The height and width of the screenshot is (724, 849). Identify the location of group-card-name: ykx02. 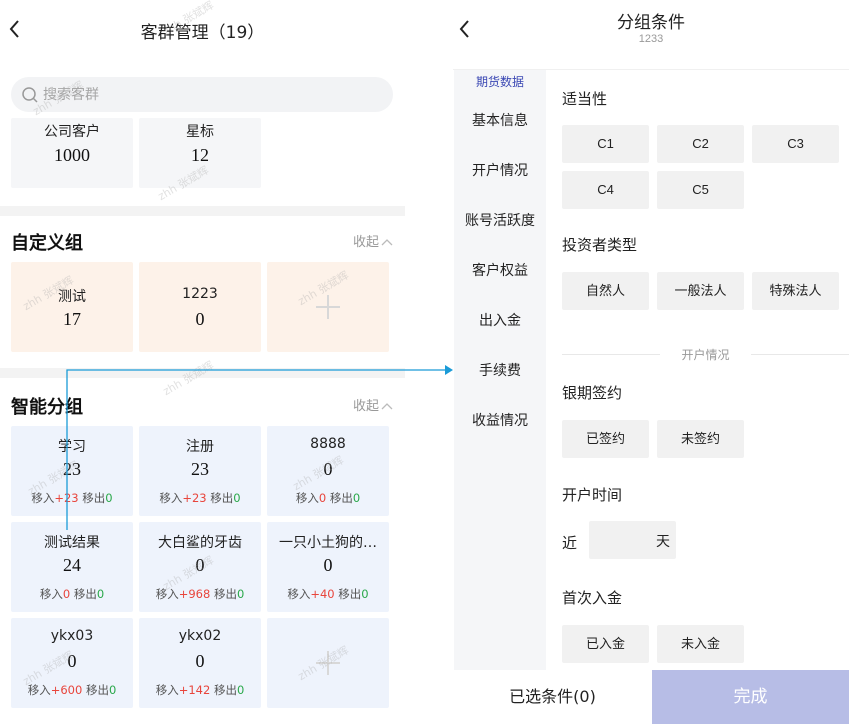
(200, 636).